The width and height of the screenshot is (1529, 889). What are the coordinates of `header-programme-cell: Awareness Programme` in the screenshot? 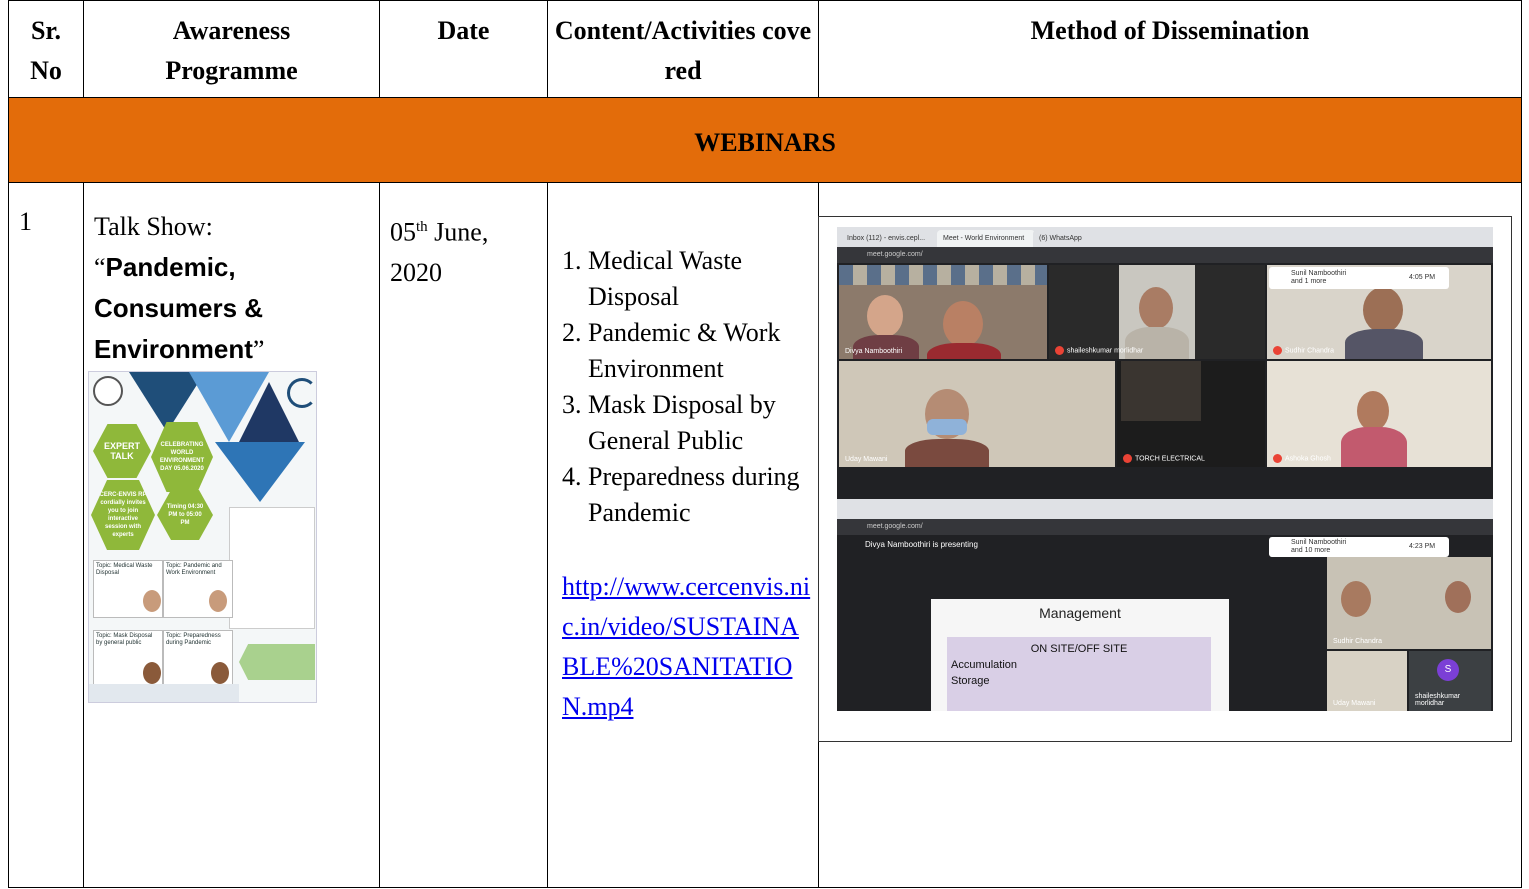 It's located at (231, 49).